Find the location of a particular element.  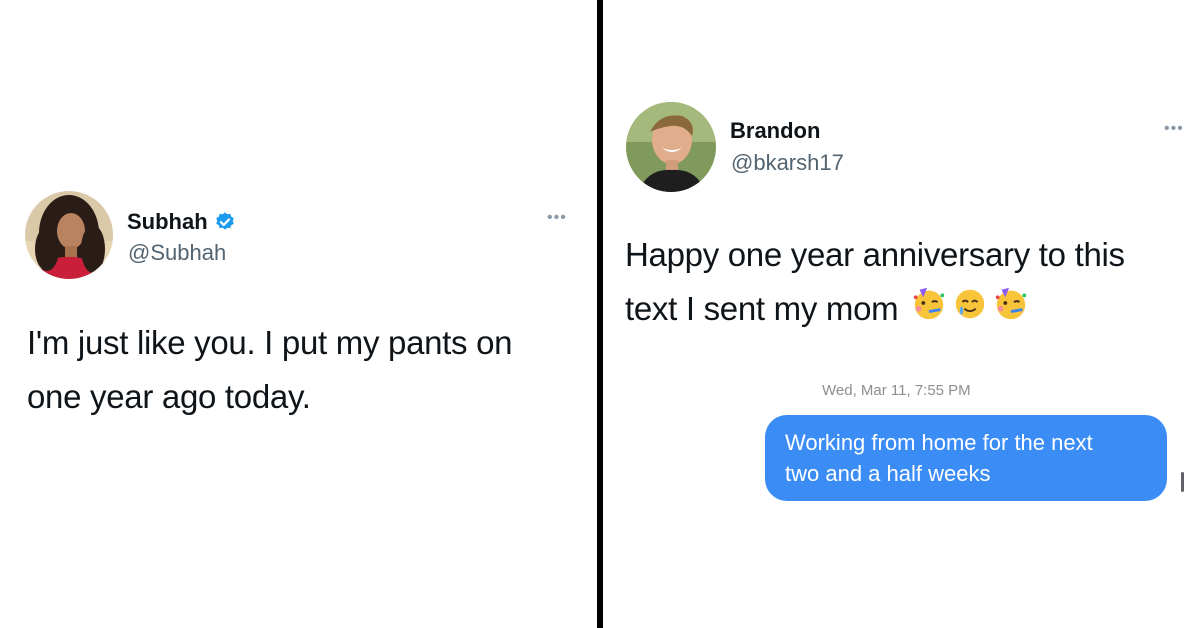

tweet-author-handle: @bkarsh17 is located at coordinates (787, 163).